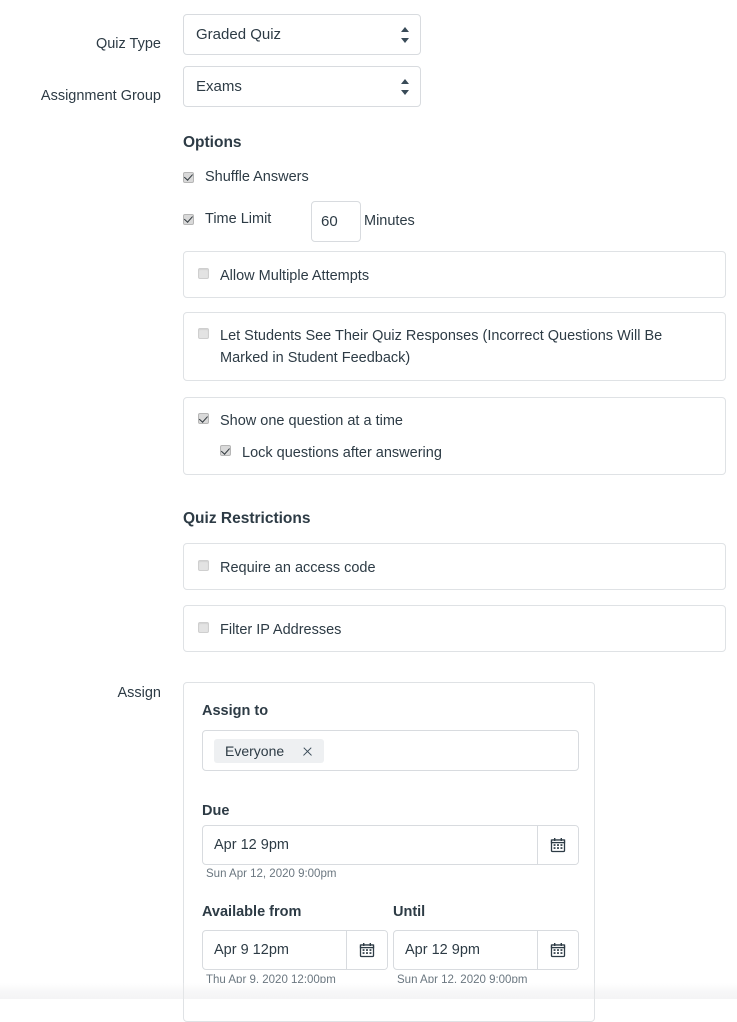 The height and width of the screenshot is (1022, 737). What do you see at coordinates (128, 44) in the screenshot?
I see `quiz-type-label: Quiz Type` at bounding box center [128, 44].